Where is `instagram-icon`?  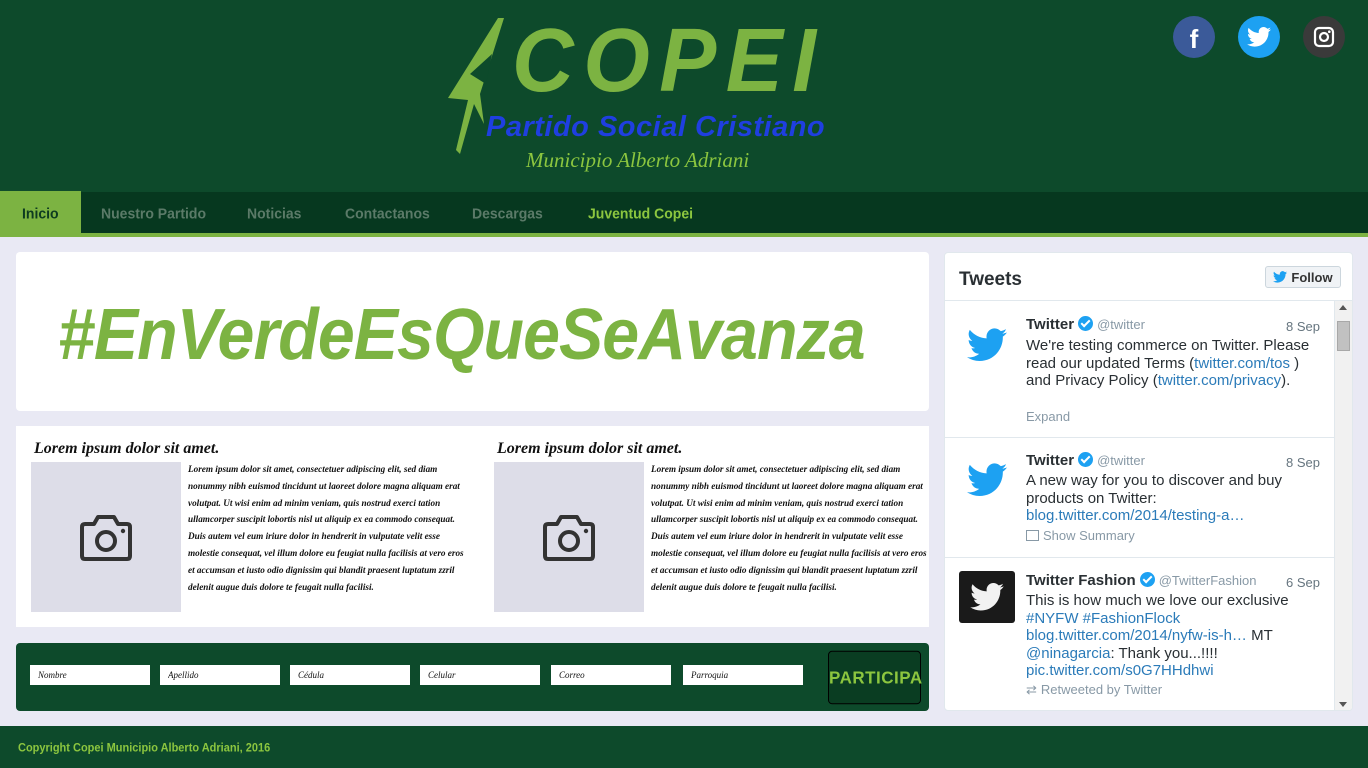
instagram-icon is located at coordinates (1324, 37).